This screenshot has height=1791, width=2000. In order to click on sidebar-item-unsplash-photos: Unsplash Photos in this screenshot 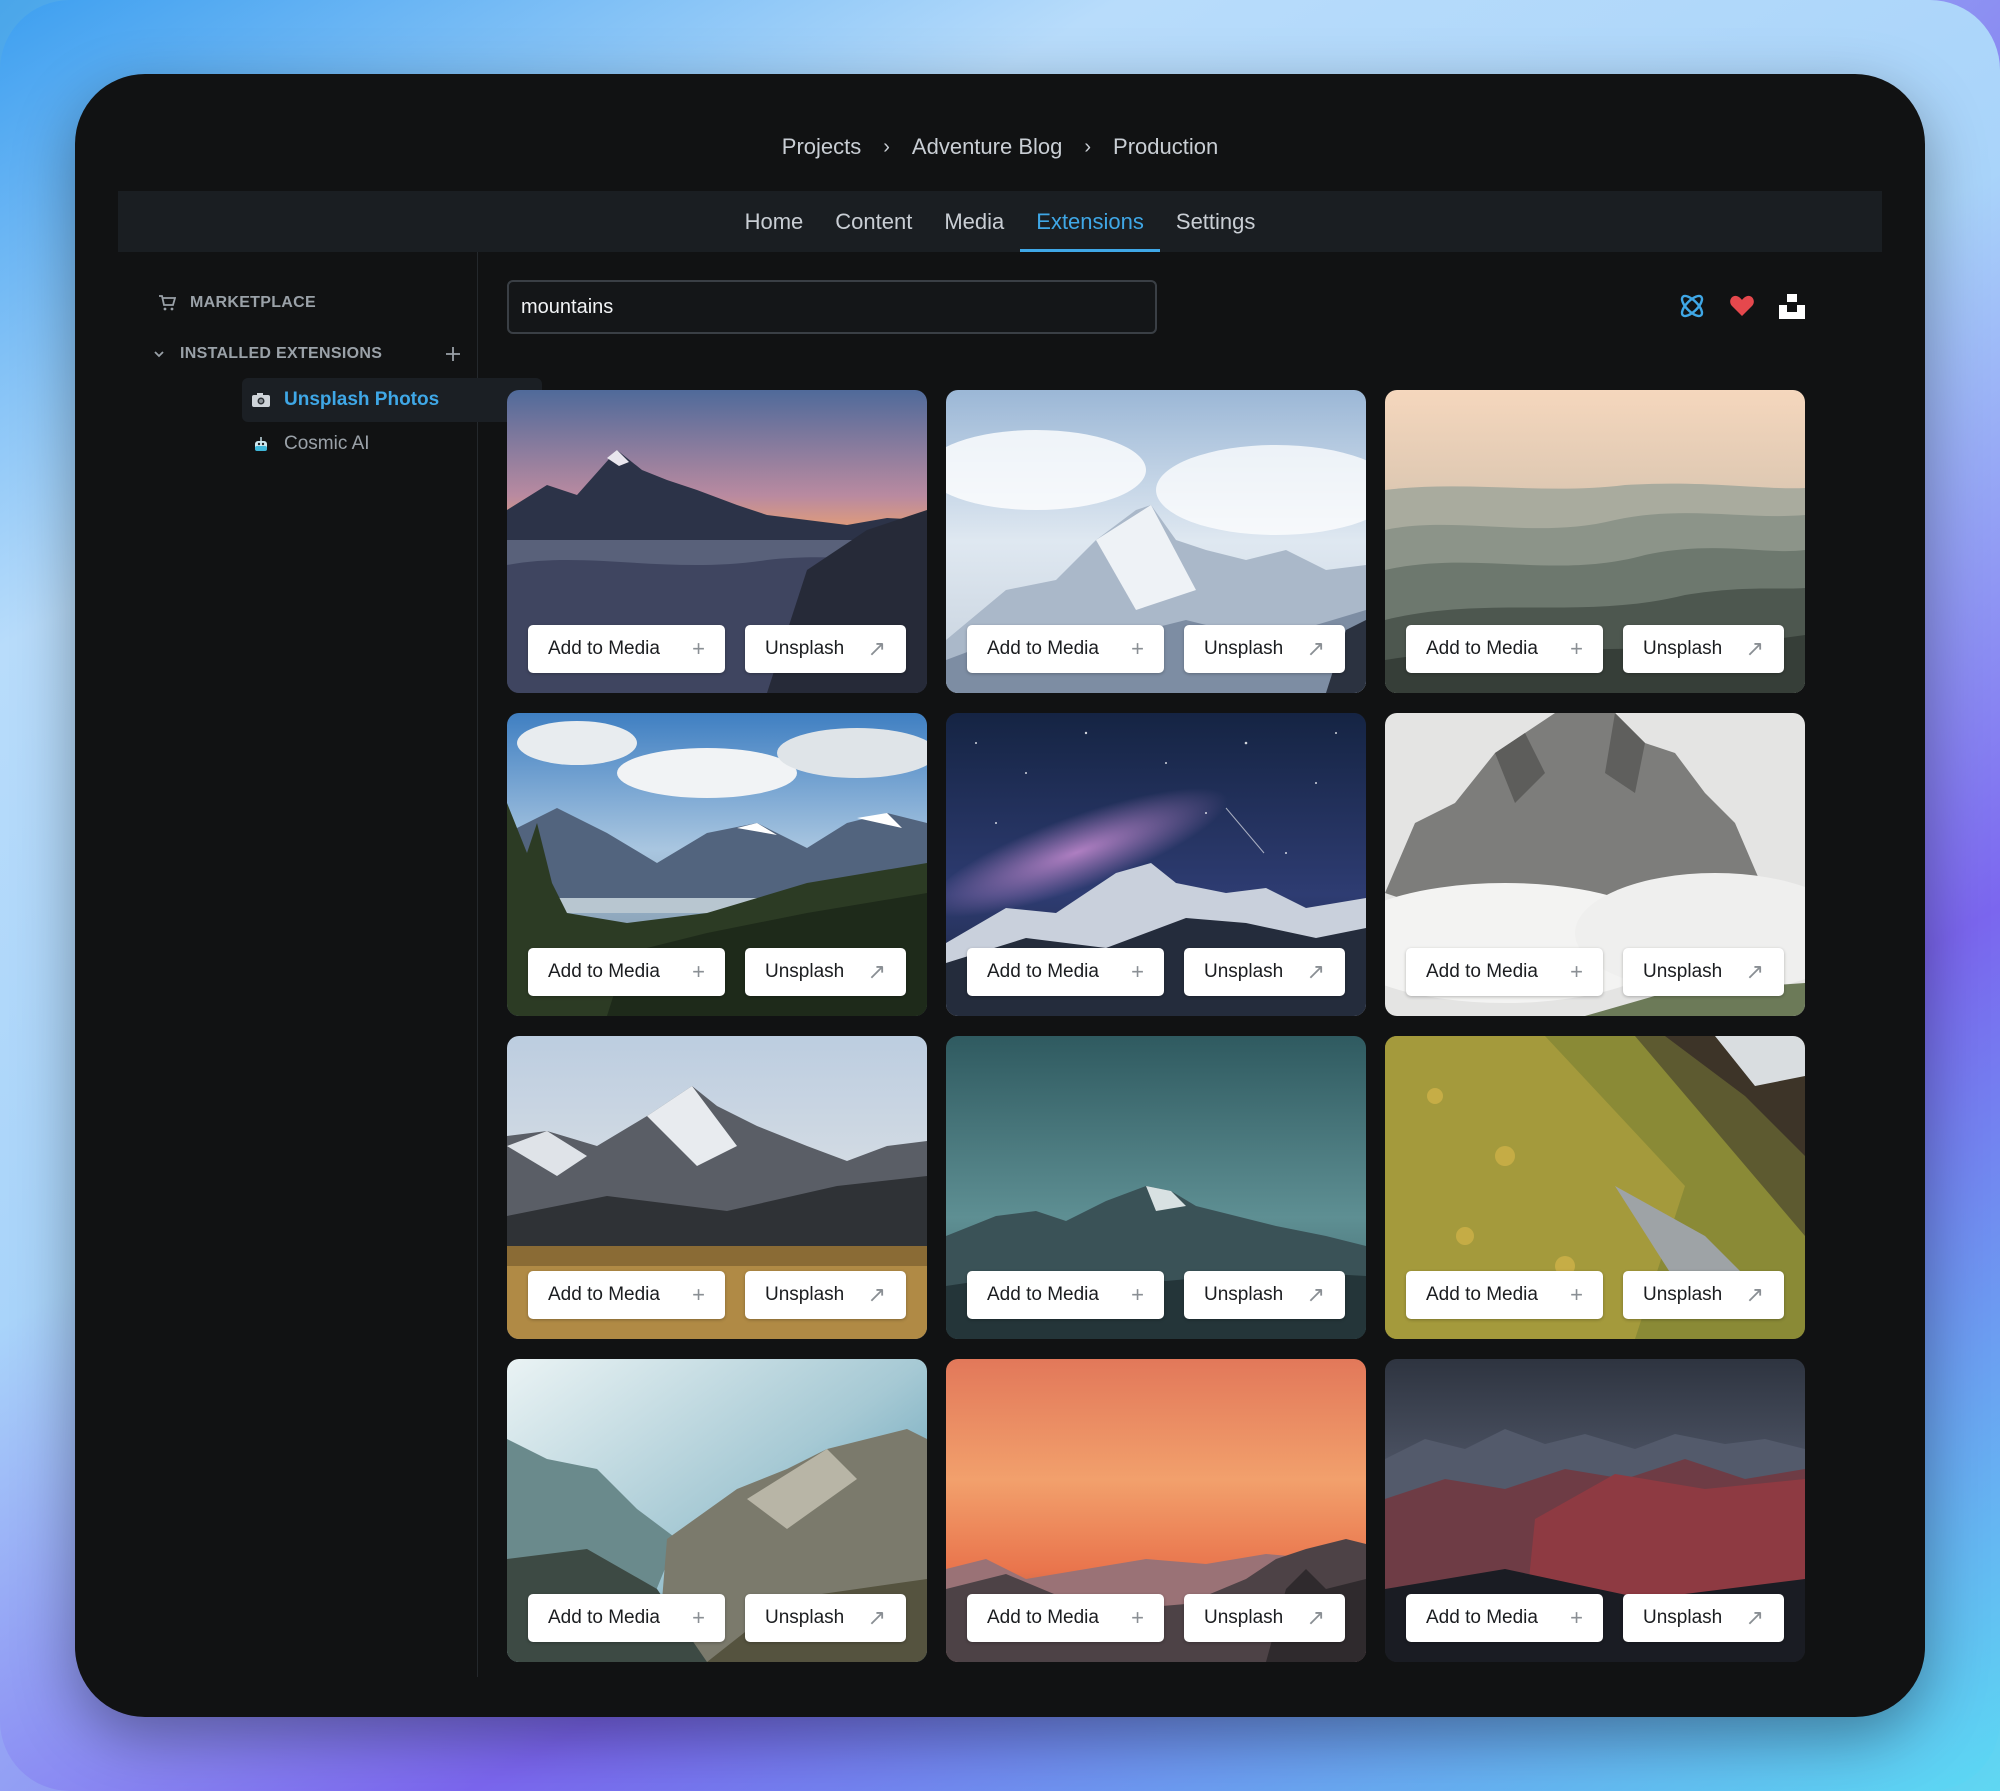, I will do `click(392, 400)`.